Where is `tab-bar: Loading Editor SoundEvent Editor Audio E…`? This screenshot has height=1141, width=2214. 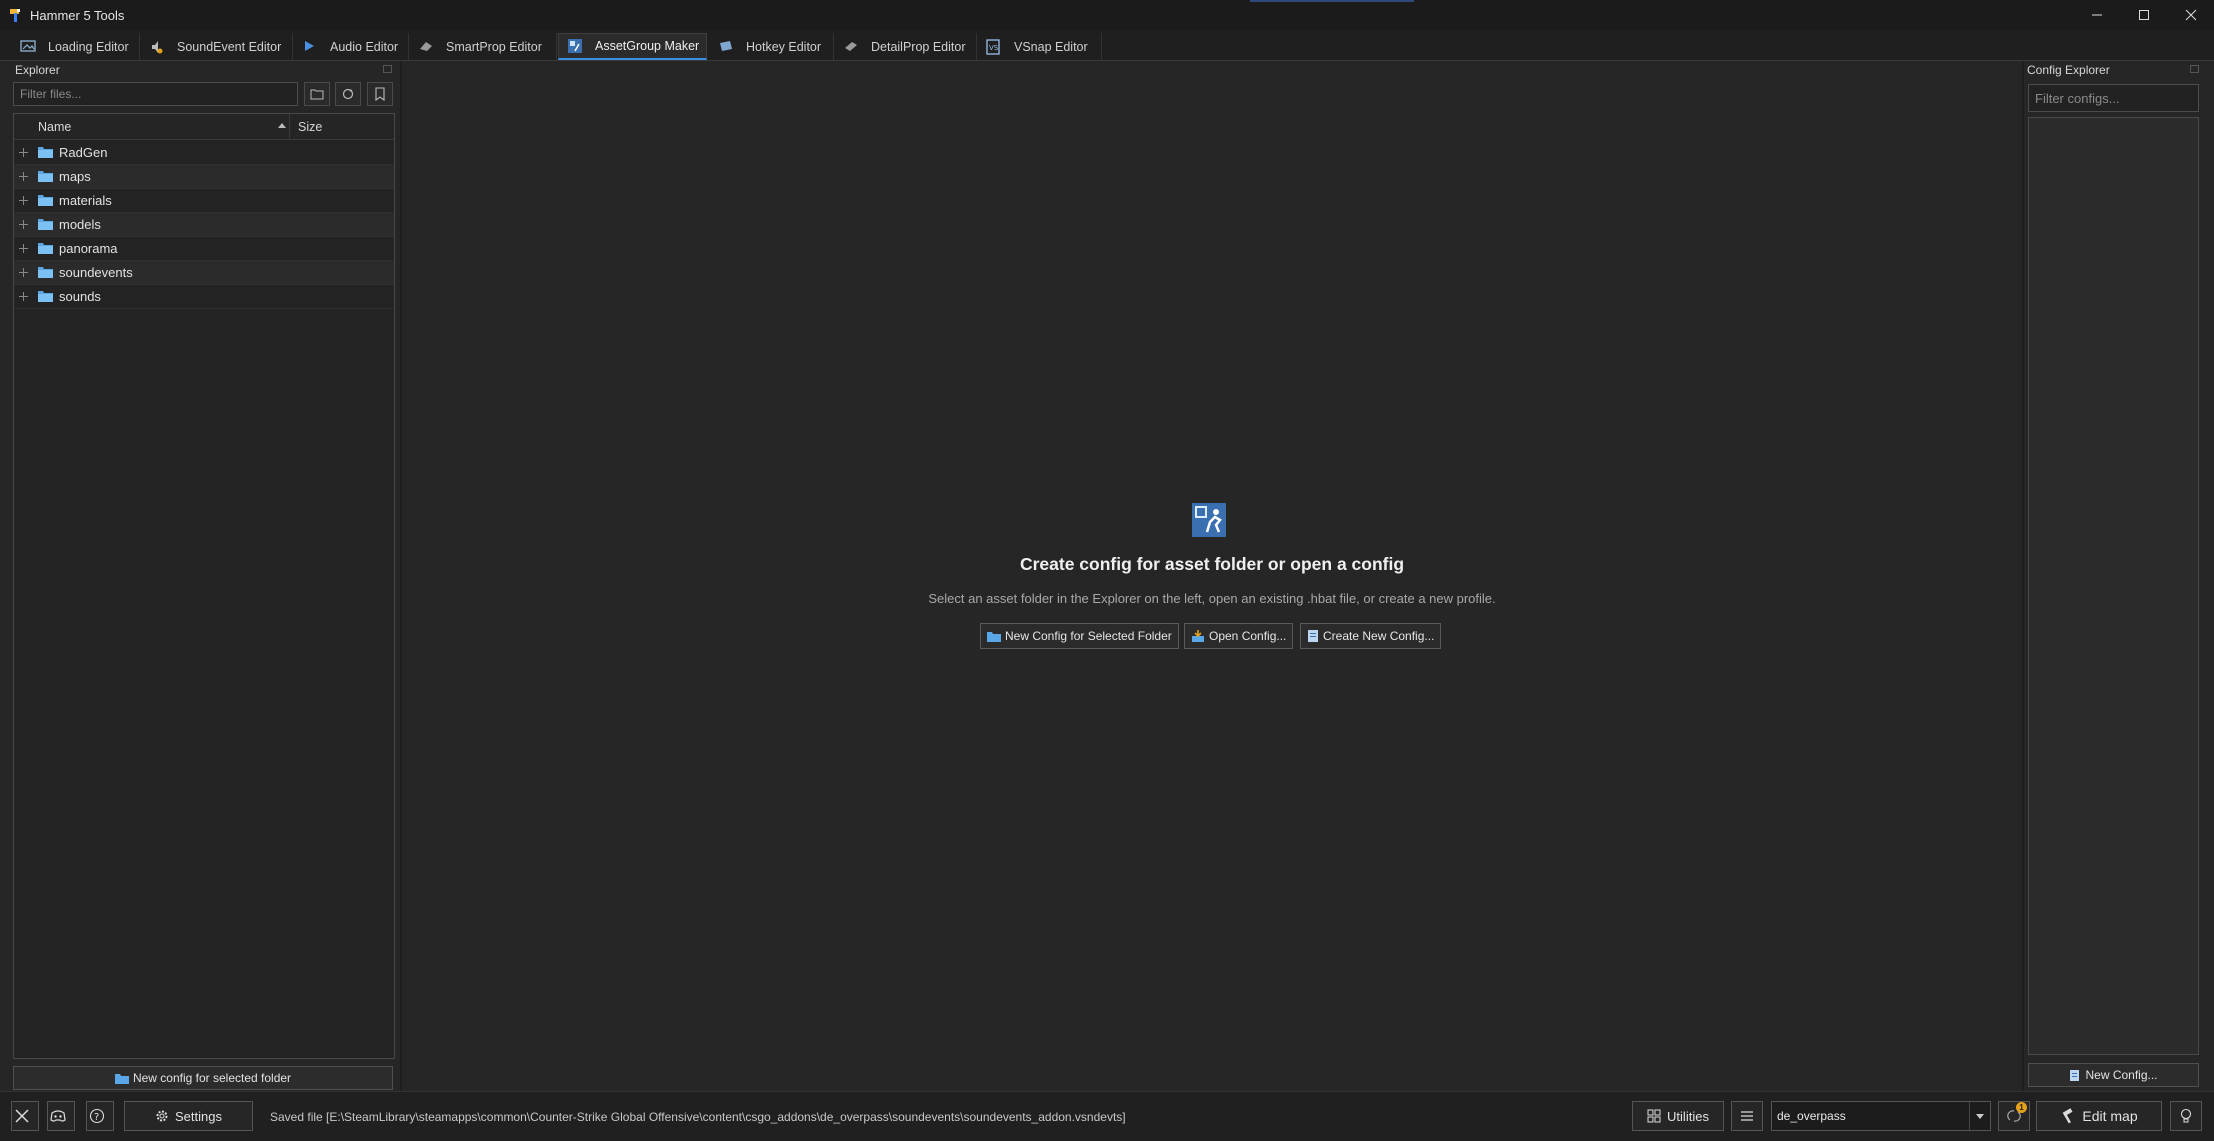
tab-bar: Loading Editor SoundEvent Editor Audio E… is located at coordinates (1107, 45).